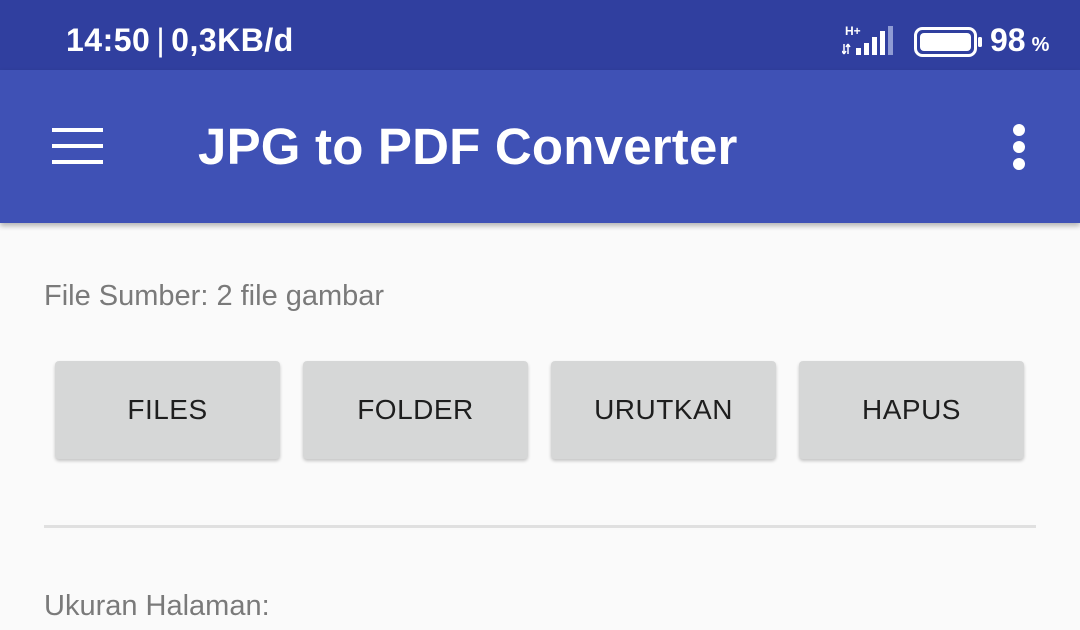  What do you see at coordinates (540, 35) in the screenshot?
I see `status-bar: 14:50 | 0,3KB/d H+ 98%` at bounding box center [540, 35].